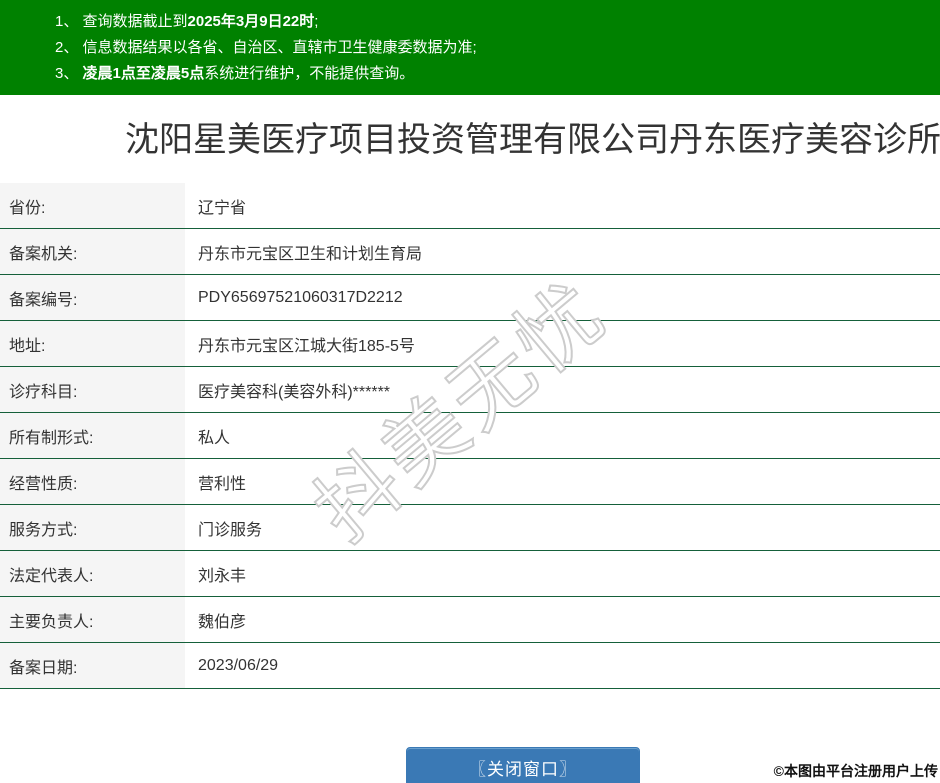 This screenshot has height=783, width=940. What do you see at coordinates (143, 73) in the screenshot?
I see `notice-line-3-bold: 凌晨1点至凌晨5点` at bounding box center [143, 73].